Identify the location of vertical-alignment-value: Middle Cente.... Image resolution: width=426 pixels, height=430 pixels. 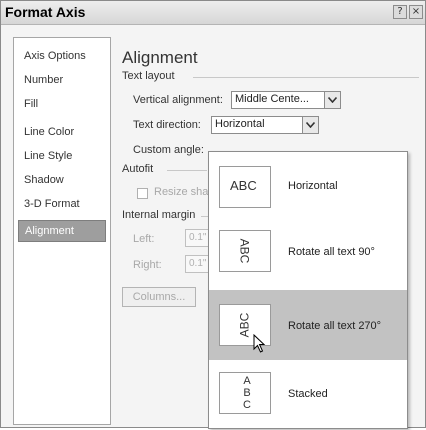
(272, 99).